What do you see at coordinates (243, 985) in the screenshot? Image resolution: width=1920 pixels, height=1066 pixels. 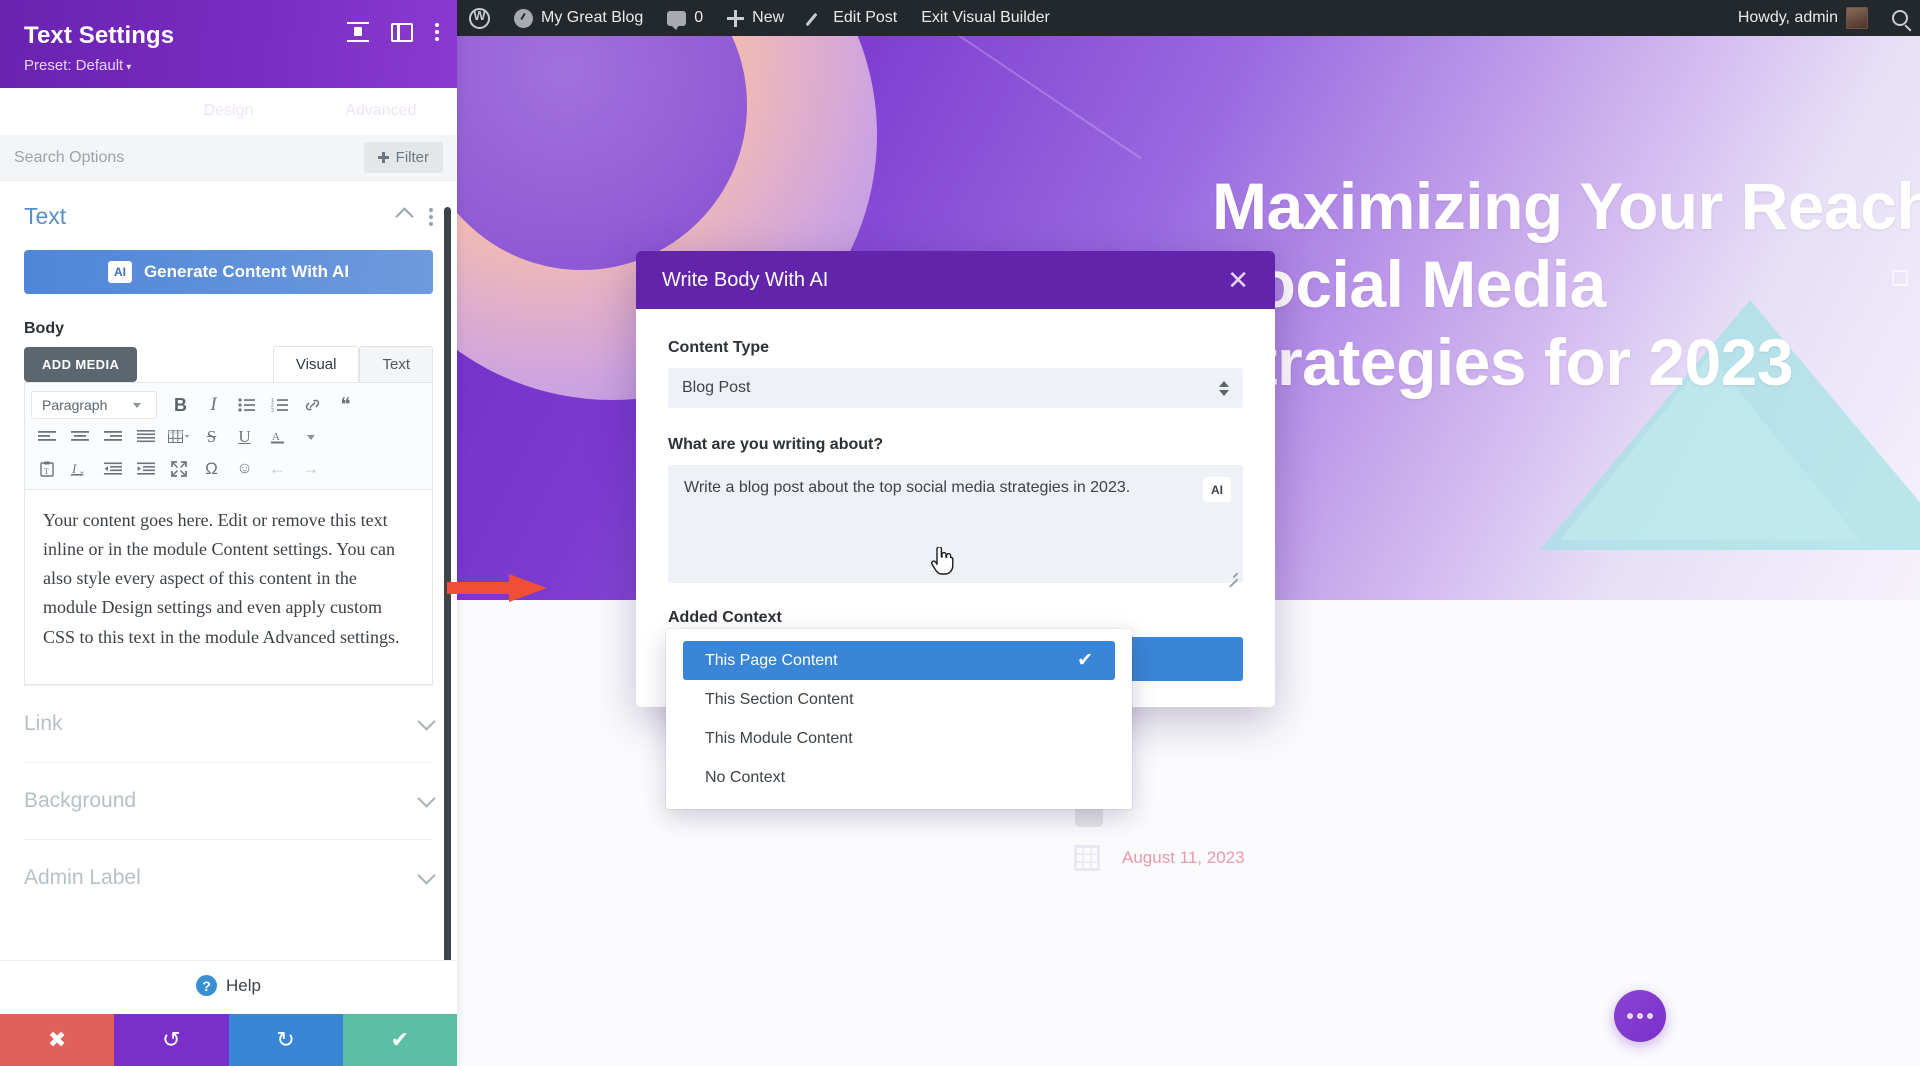 I see `help-label: Help` at bounding box center [243, 985].